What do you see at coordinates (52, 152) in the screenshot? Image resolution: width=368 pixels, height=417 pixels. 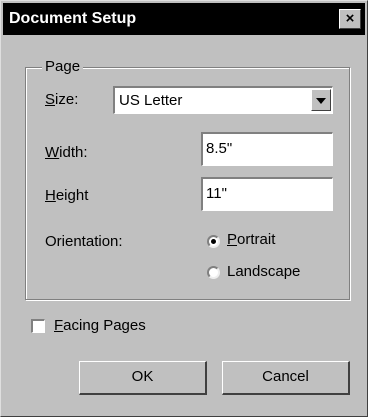 I see `width-label-accel: W` at bounding box center [52, 152].